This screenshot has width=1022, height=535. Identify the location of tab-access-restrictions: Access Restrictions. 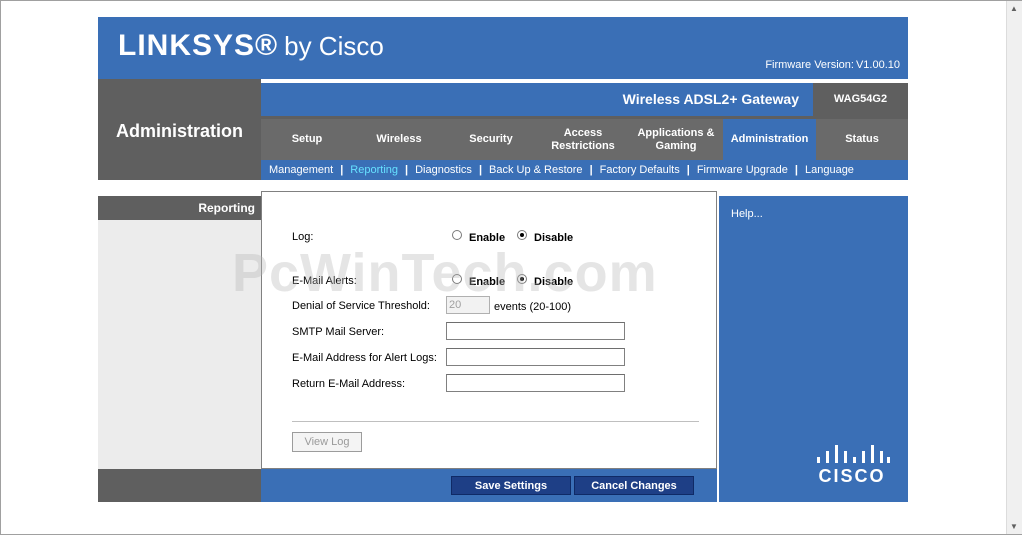
(583, 139).